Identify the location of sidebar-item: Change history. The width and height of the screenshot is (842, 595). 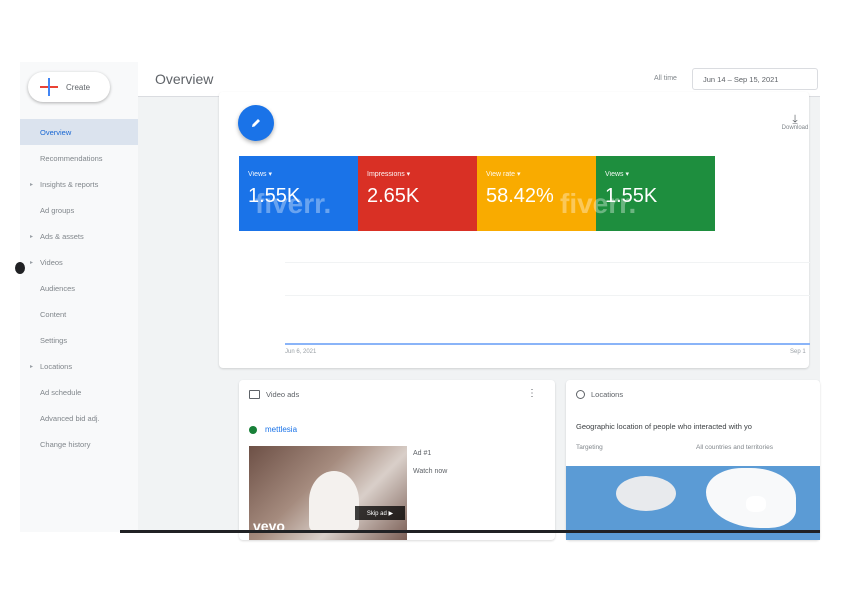
(79, 444).